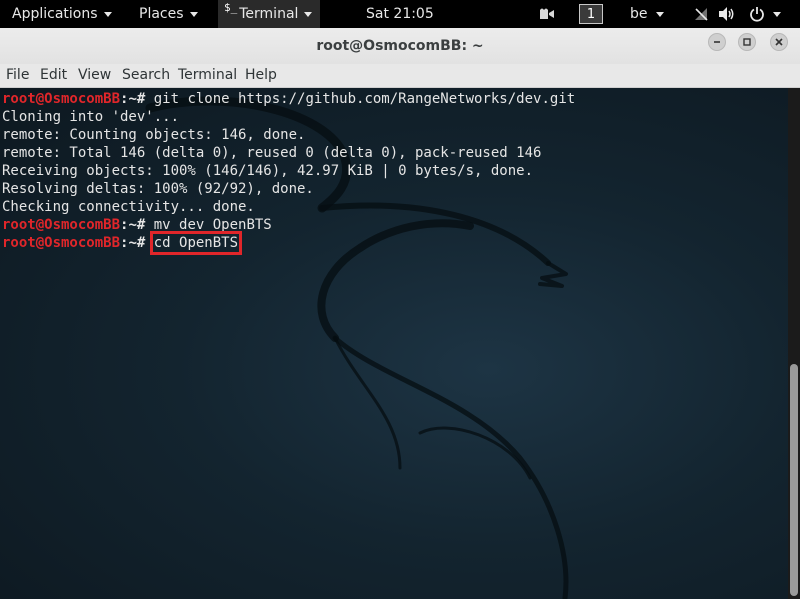 This screenshot has width=800, height=599. I want to click on output-line: Checking connectivity... done., so click(288, 207).